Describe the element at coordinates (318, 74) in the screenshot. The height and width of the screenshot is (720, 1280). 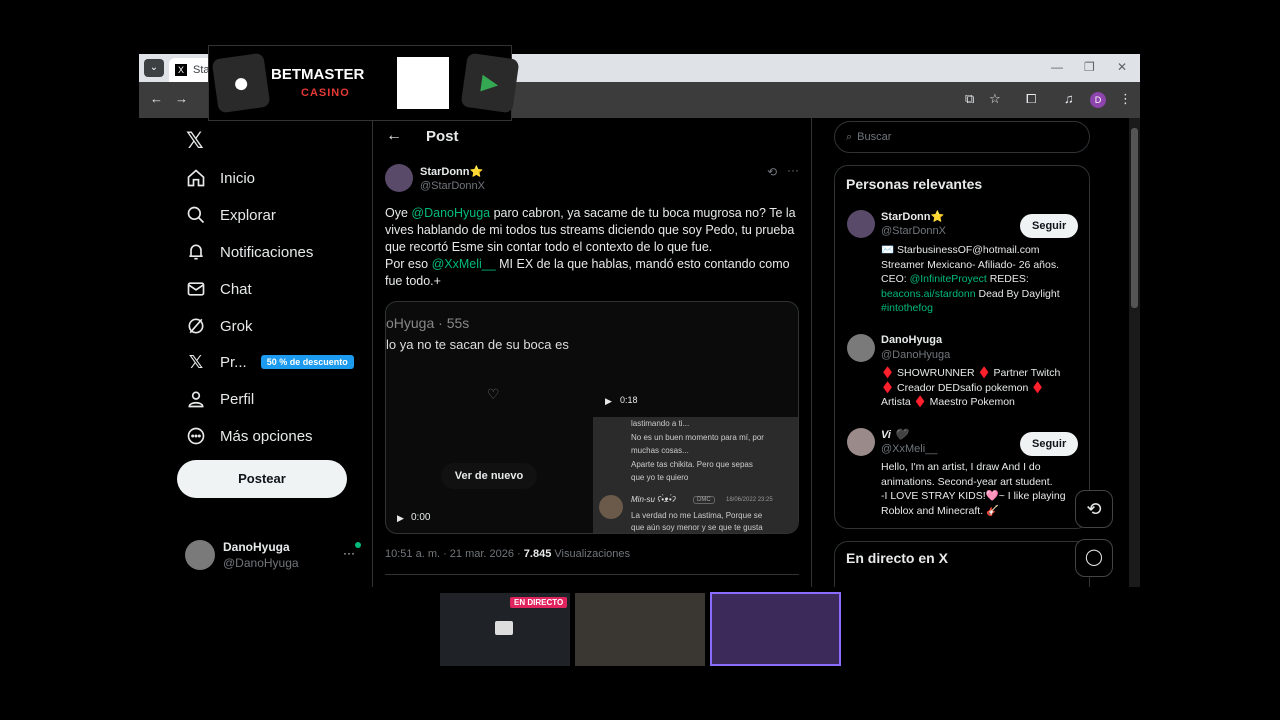
I see `ad-brand: BETMASTER` at that location.